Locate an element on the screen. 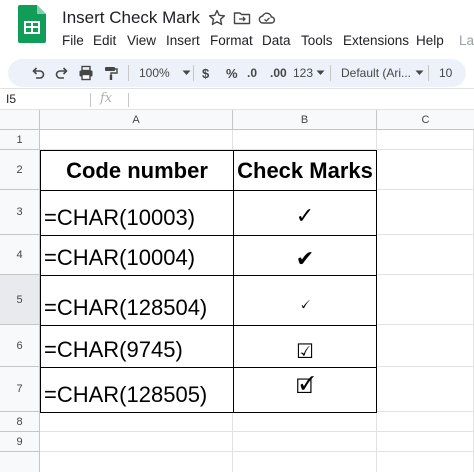  table-cell-code: =CHAR(9745) is located at coordinates (137, 346).